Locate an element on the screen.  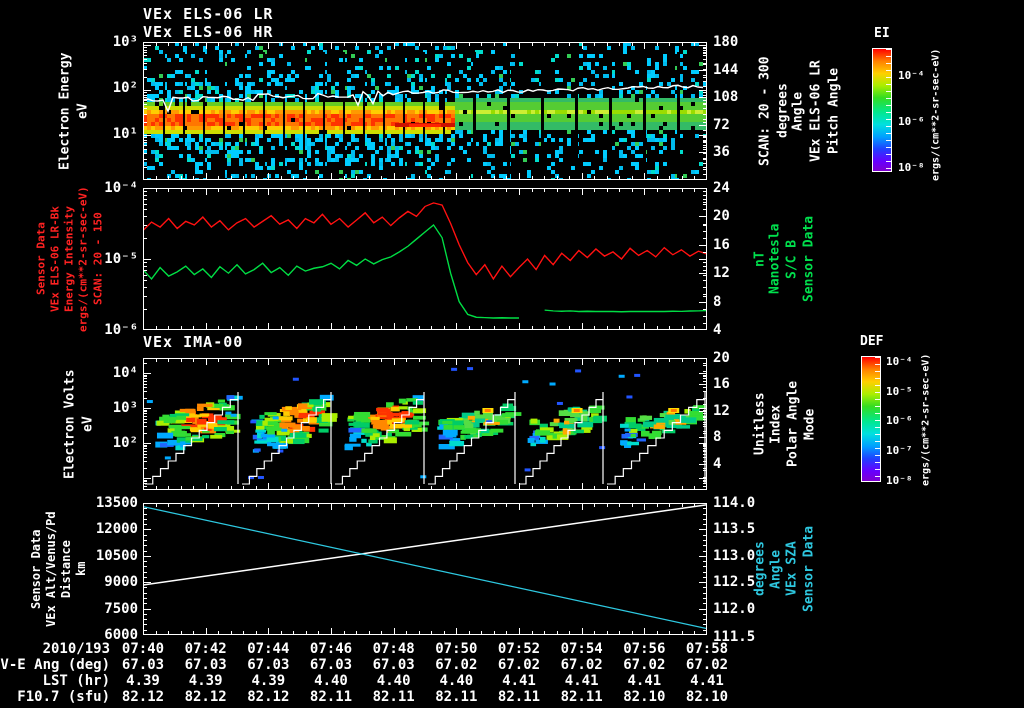
ei-colorbar is located at coordinates (882, 110).